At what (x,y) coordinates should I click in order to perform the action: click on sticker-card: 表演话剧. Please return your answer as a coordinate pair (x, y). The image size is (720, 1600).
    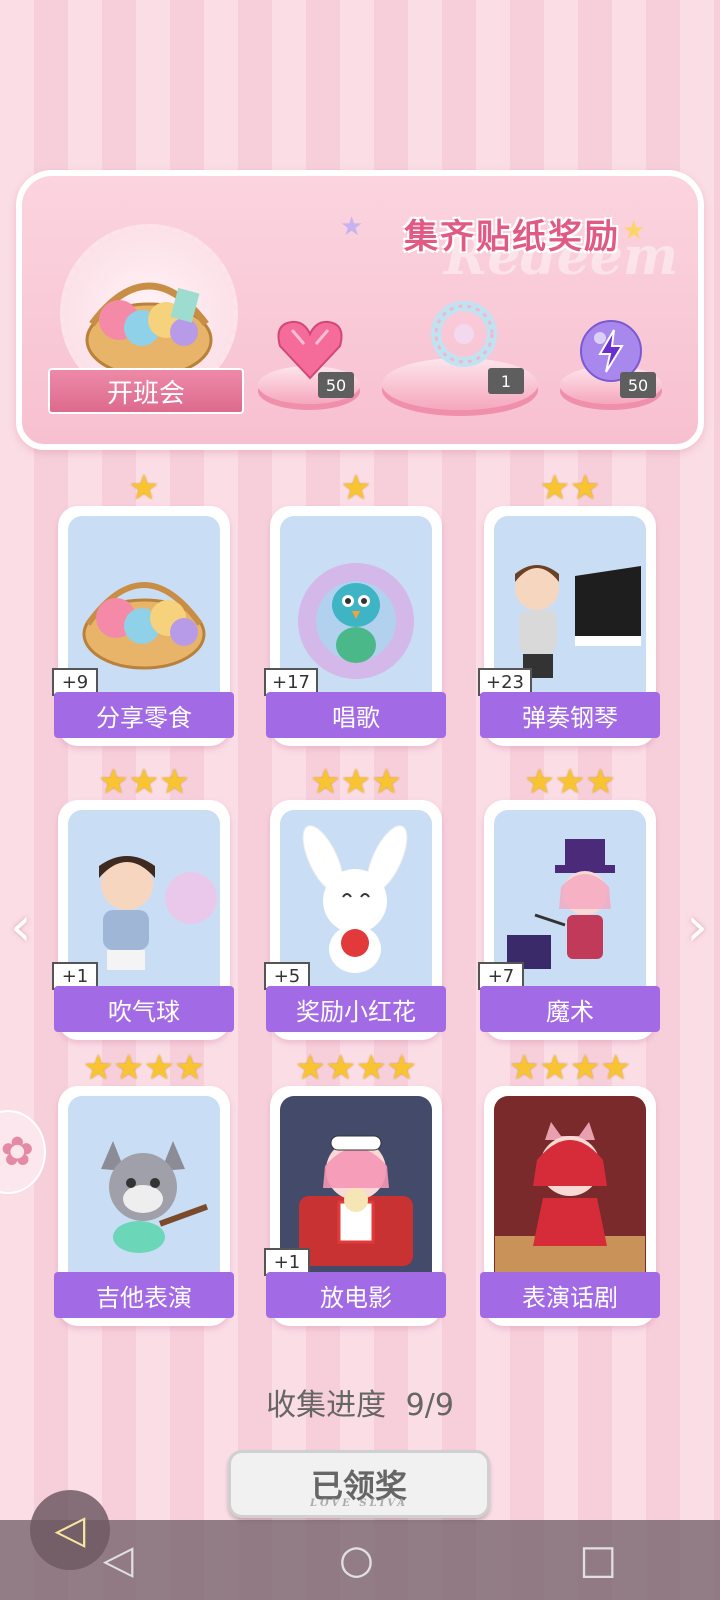
    Looking at the image, I should click on (570, 1206).